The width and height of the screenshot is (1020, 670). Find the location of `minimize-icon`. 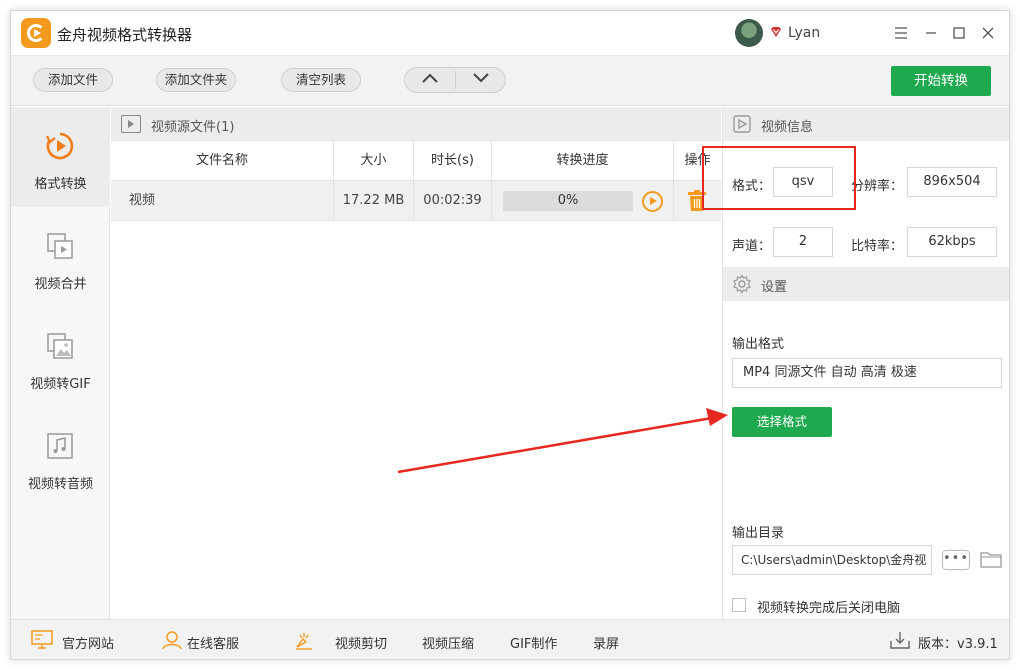

minimize-icon is located at coordinates (931, 33).